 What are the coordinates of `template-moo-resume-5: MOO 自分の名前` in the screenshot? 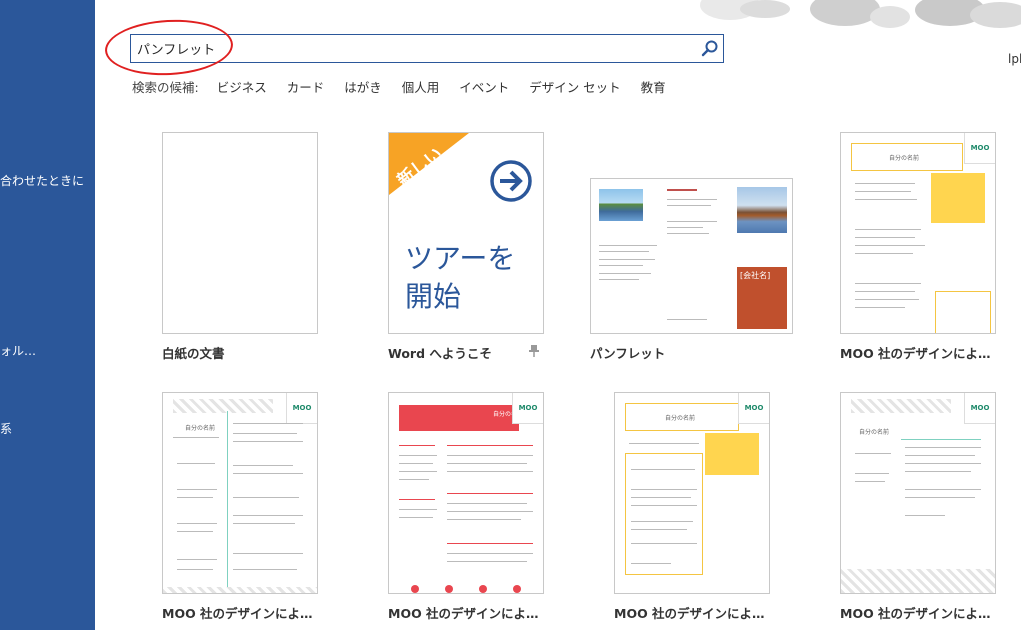 It's located at (918, 493).